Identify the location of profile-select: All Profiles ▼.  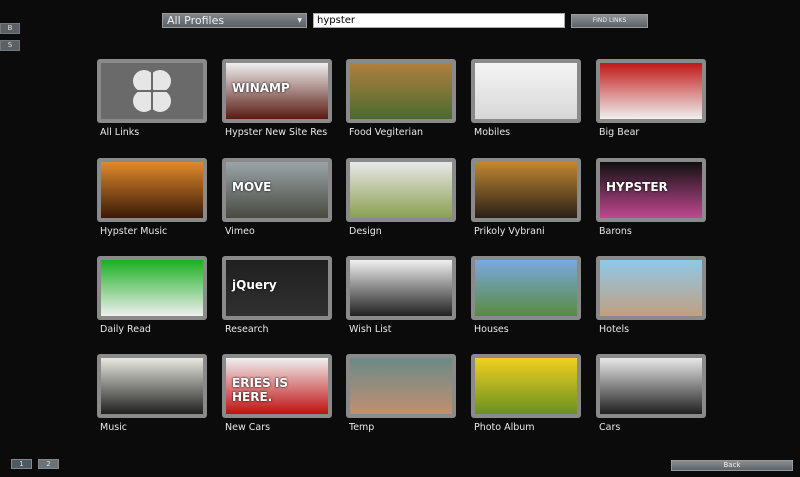
(234, 20).